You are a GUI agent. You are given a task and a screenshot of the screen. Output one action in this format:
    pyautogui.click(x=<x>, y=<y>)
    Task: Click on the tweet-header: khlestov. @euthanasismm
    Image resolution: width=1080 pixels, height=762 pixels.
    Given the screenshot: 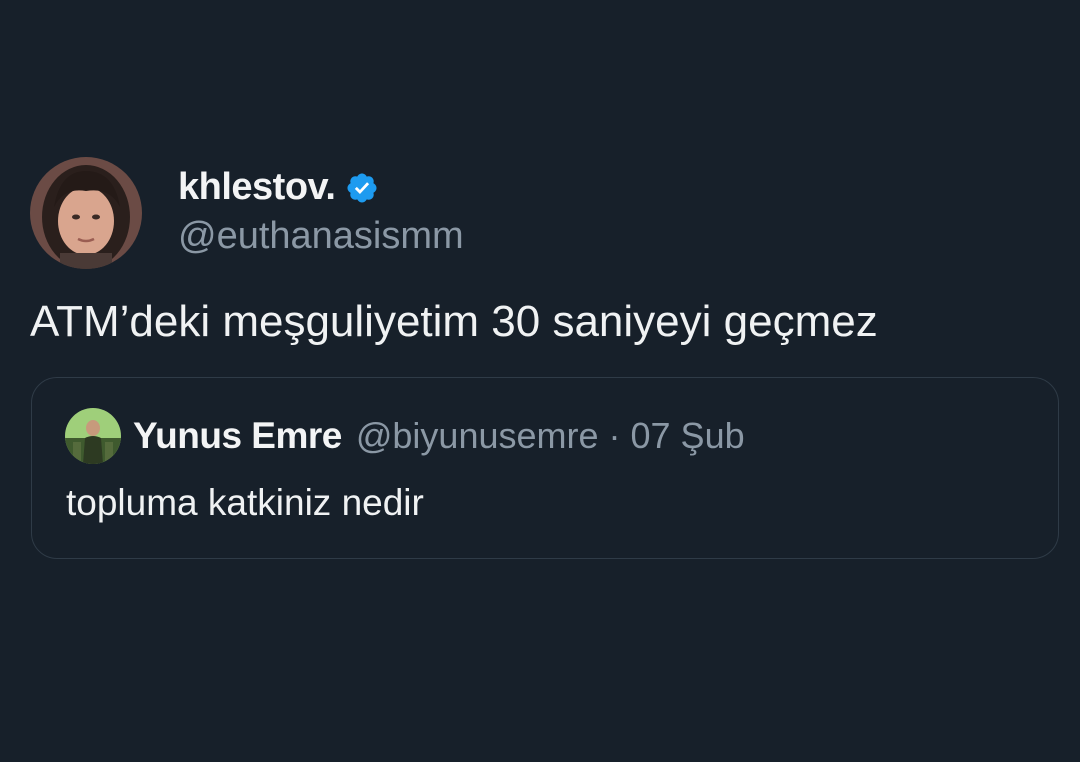 What is the action you would take?
    pyautogui.click(x=546, y=213)
    